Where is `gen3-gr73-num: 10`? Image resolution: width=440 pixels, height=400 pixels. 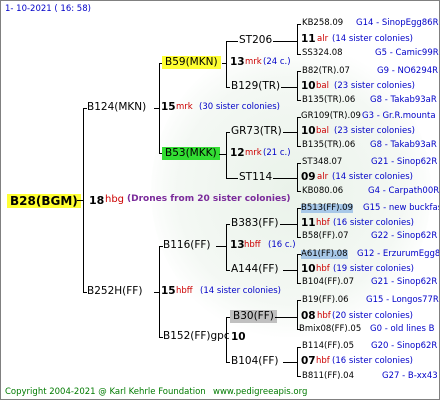
gen3-gr73-num: 10 is located at coordinates (308, 131).